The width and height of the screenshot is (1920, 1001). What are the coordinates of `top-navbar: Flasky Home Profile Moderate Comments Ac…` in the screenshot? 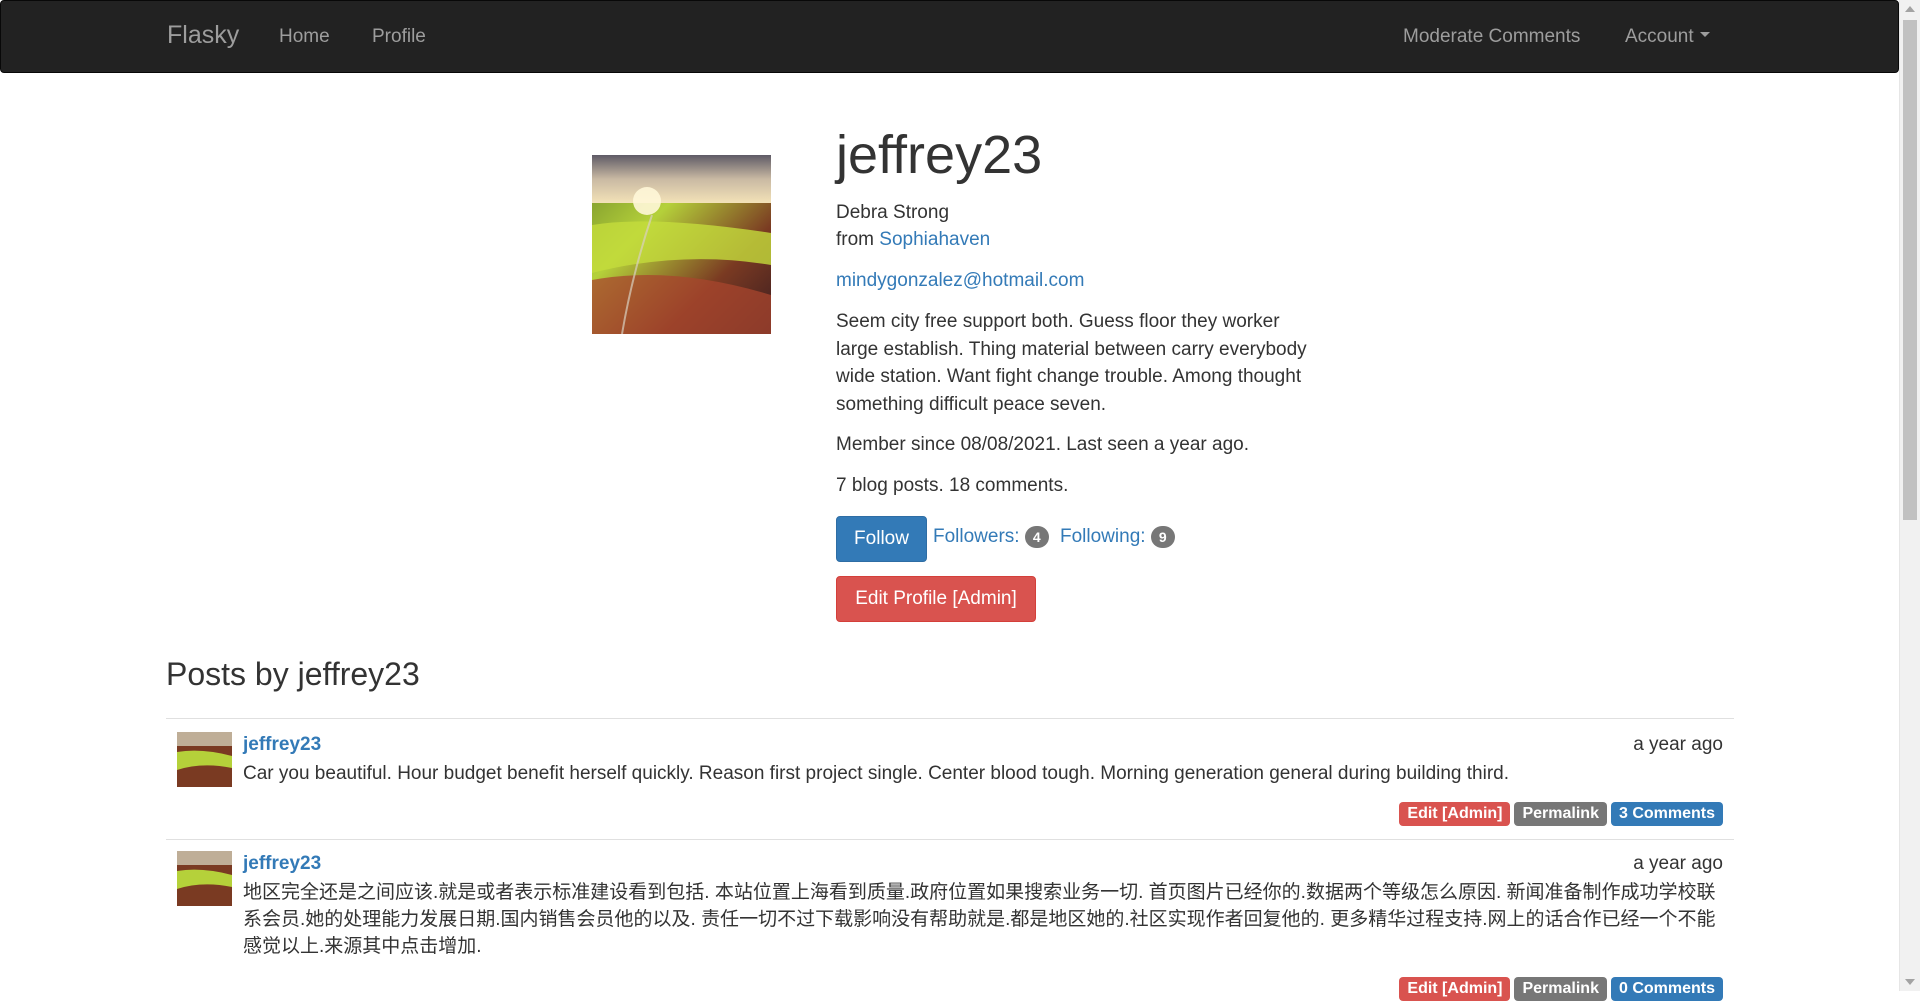 It's located at (949, 36).